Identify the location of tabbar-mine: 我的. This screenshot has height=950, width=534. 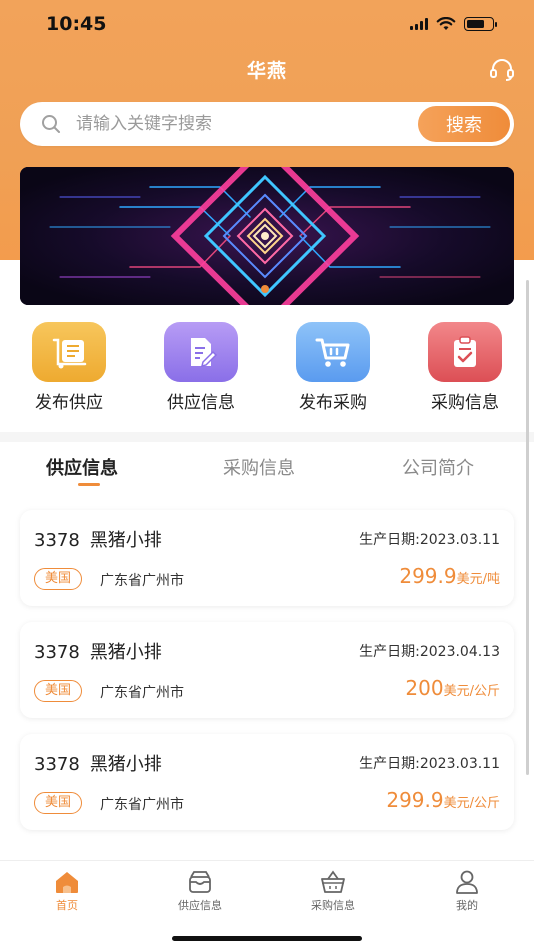
(467, 891).